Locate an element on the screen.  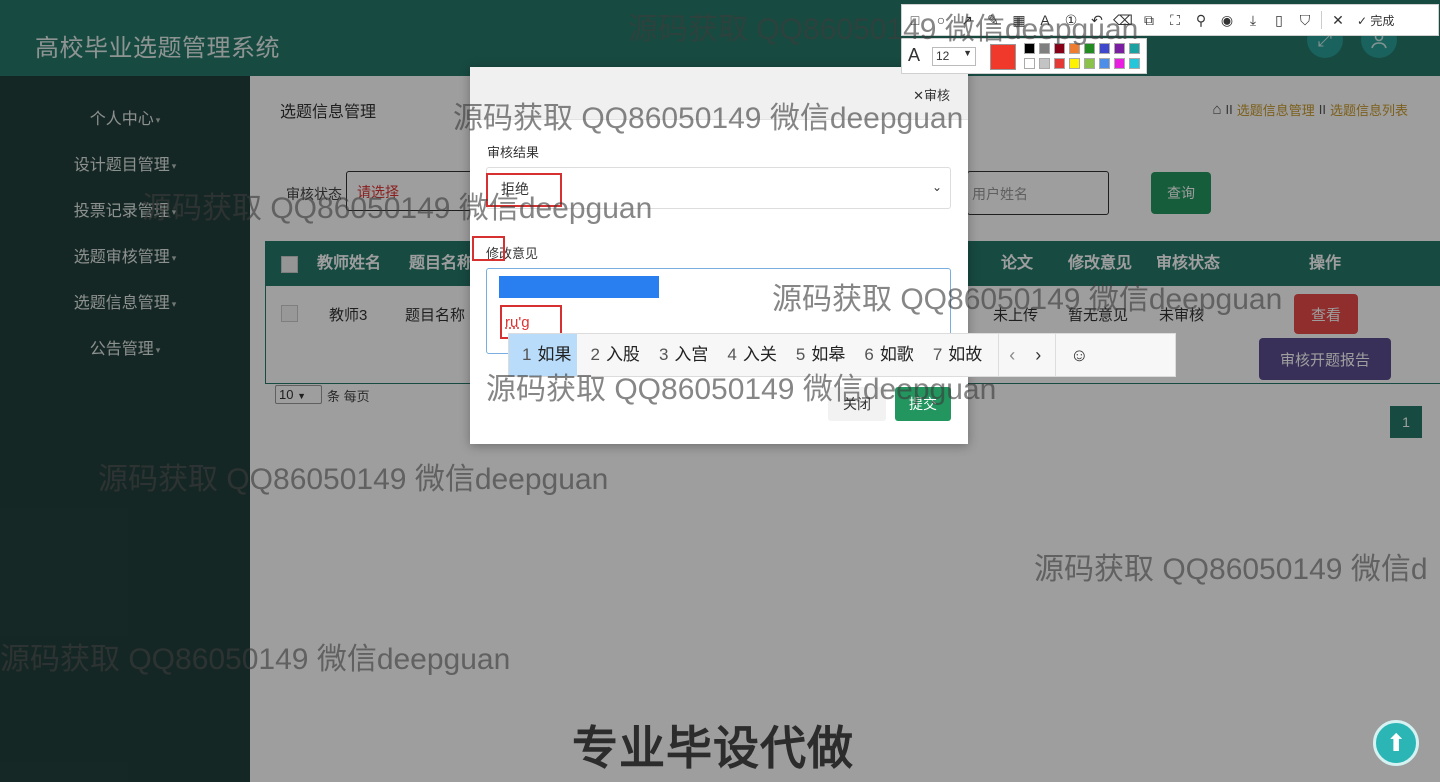
result-label: 审核结果 is located at coordinates (513, 152).